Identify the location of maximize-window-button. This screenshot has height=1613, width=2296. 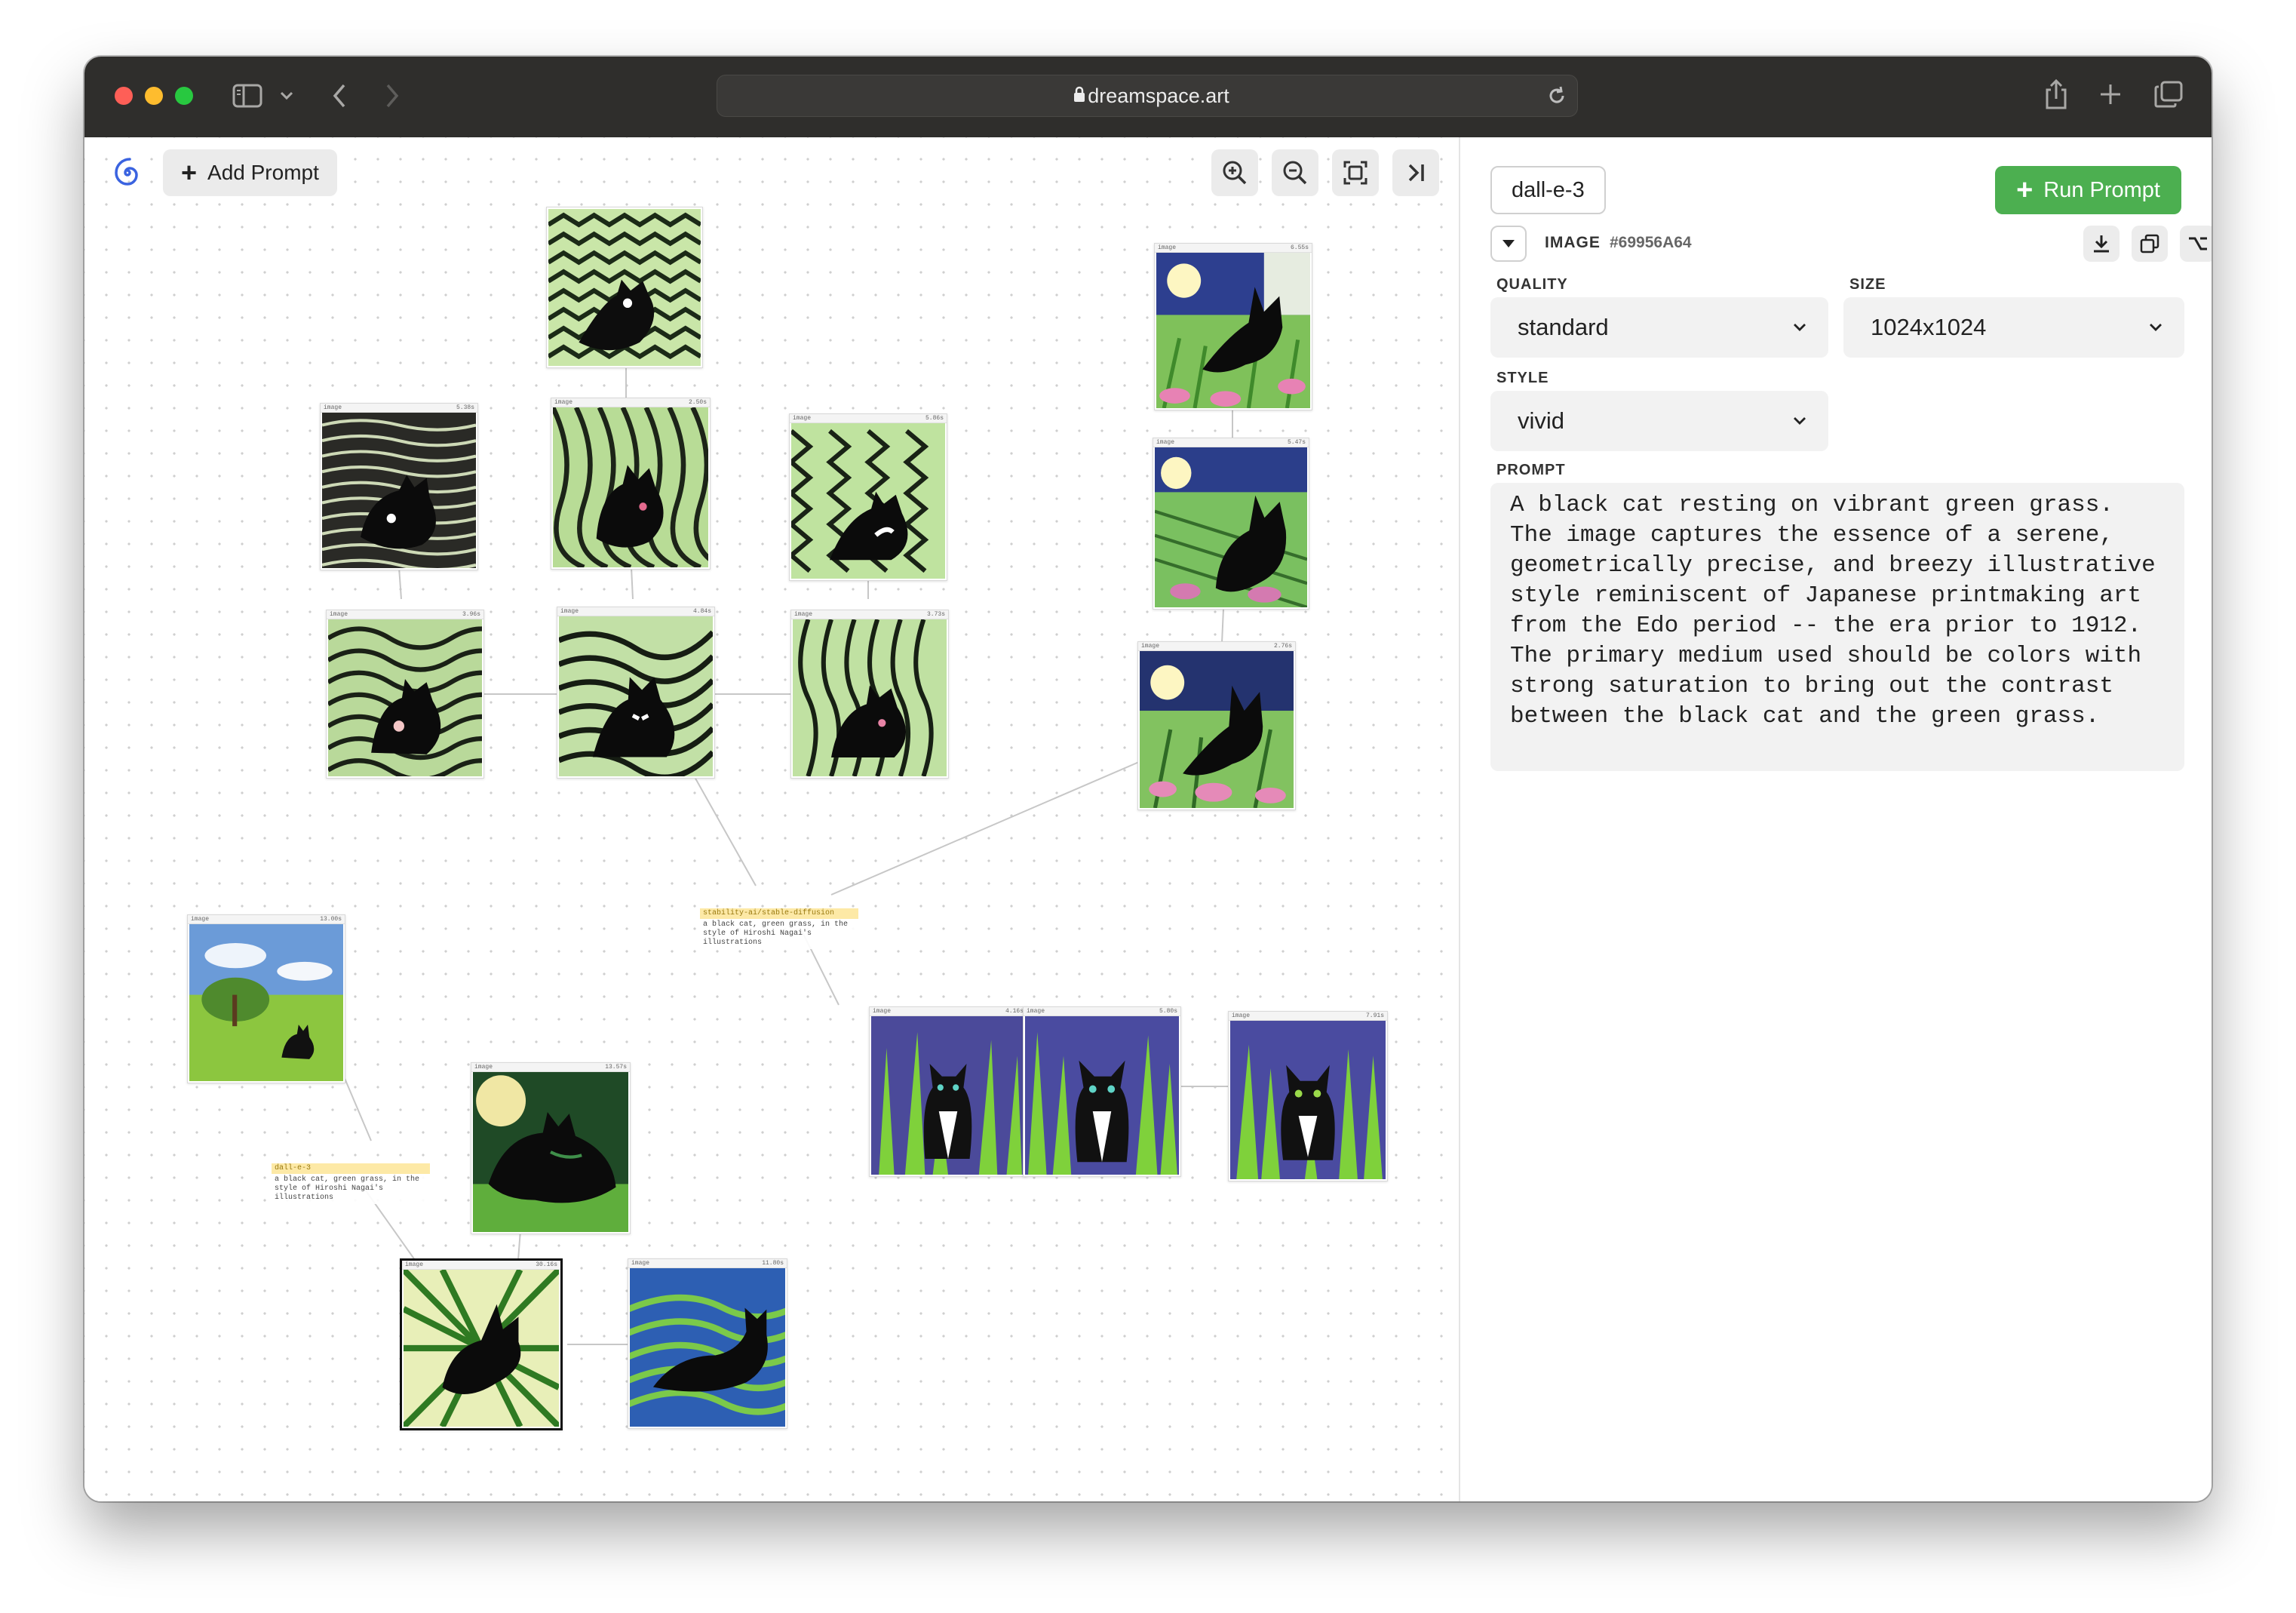
(184, 96).